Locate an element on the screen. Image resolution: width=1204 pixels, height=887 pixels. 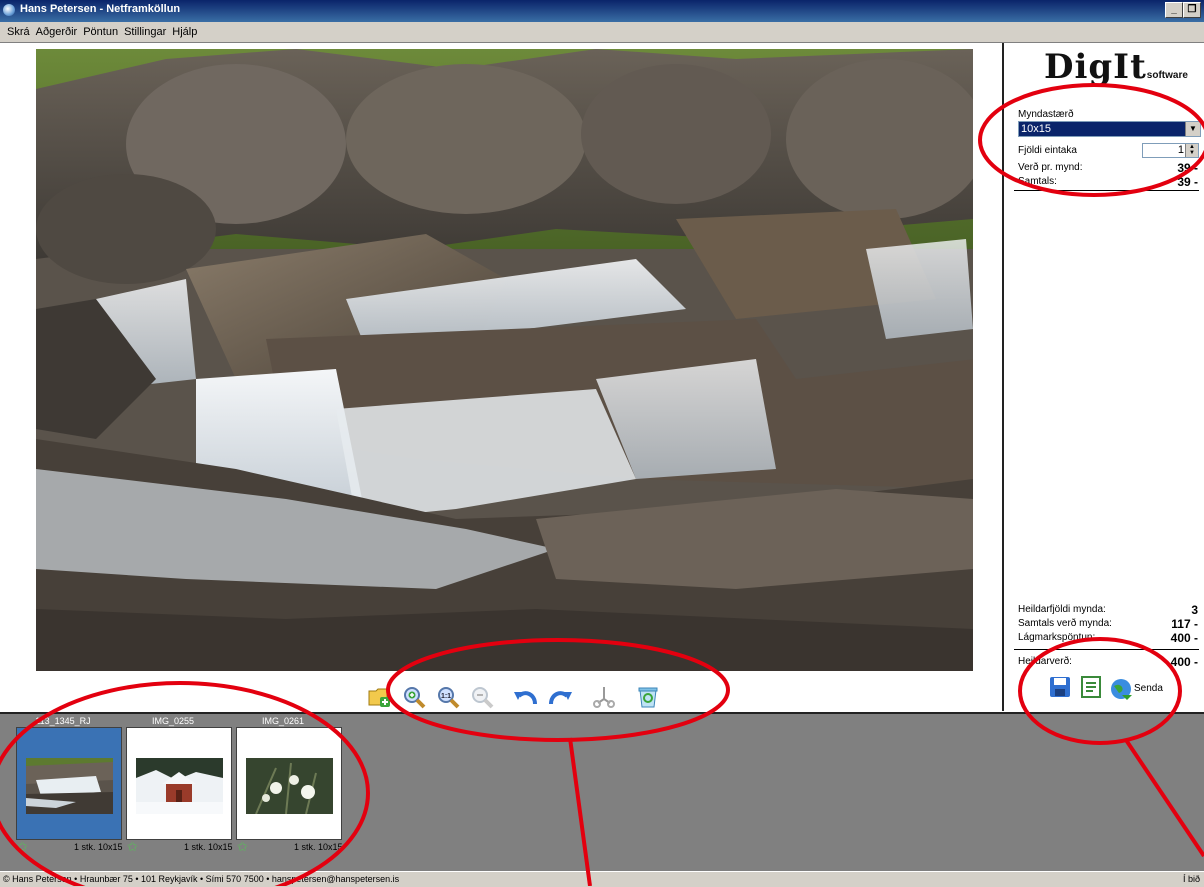
window-controls: _ ❐ is located at coordinates (1183, 10).